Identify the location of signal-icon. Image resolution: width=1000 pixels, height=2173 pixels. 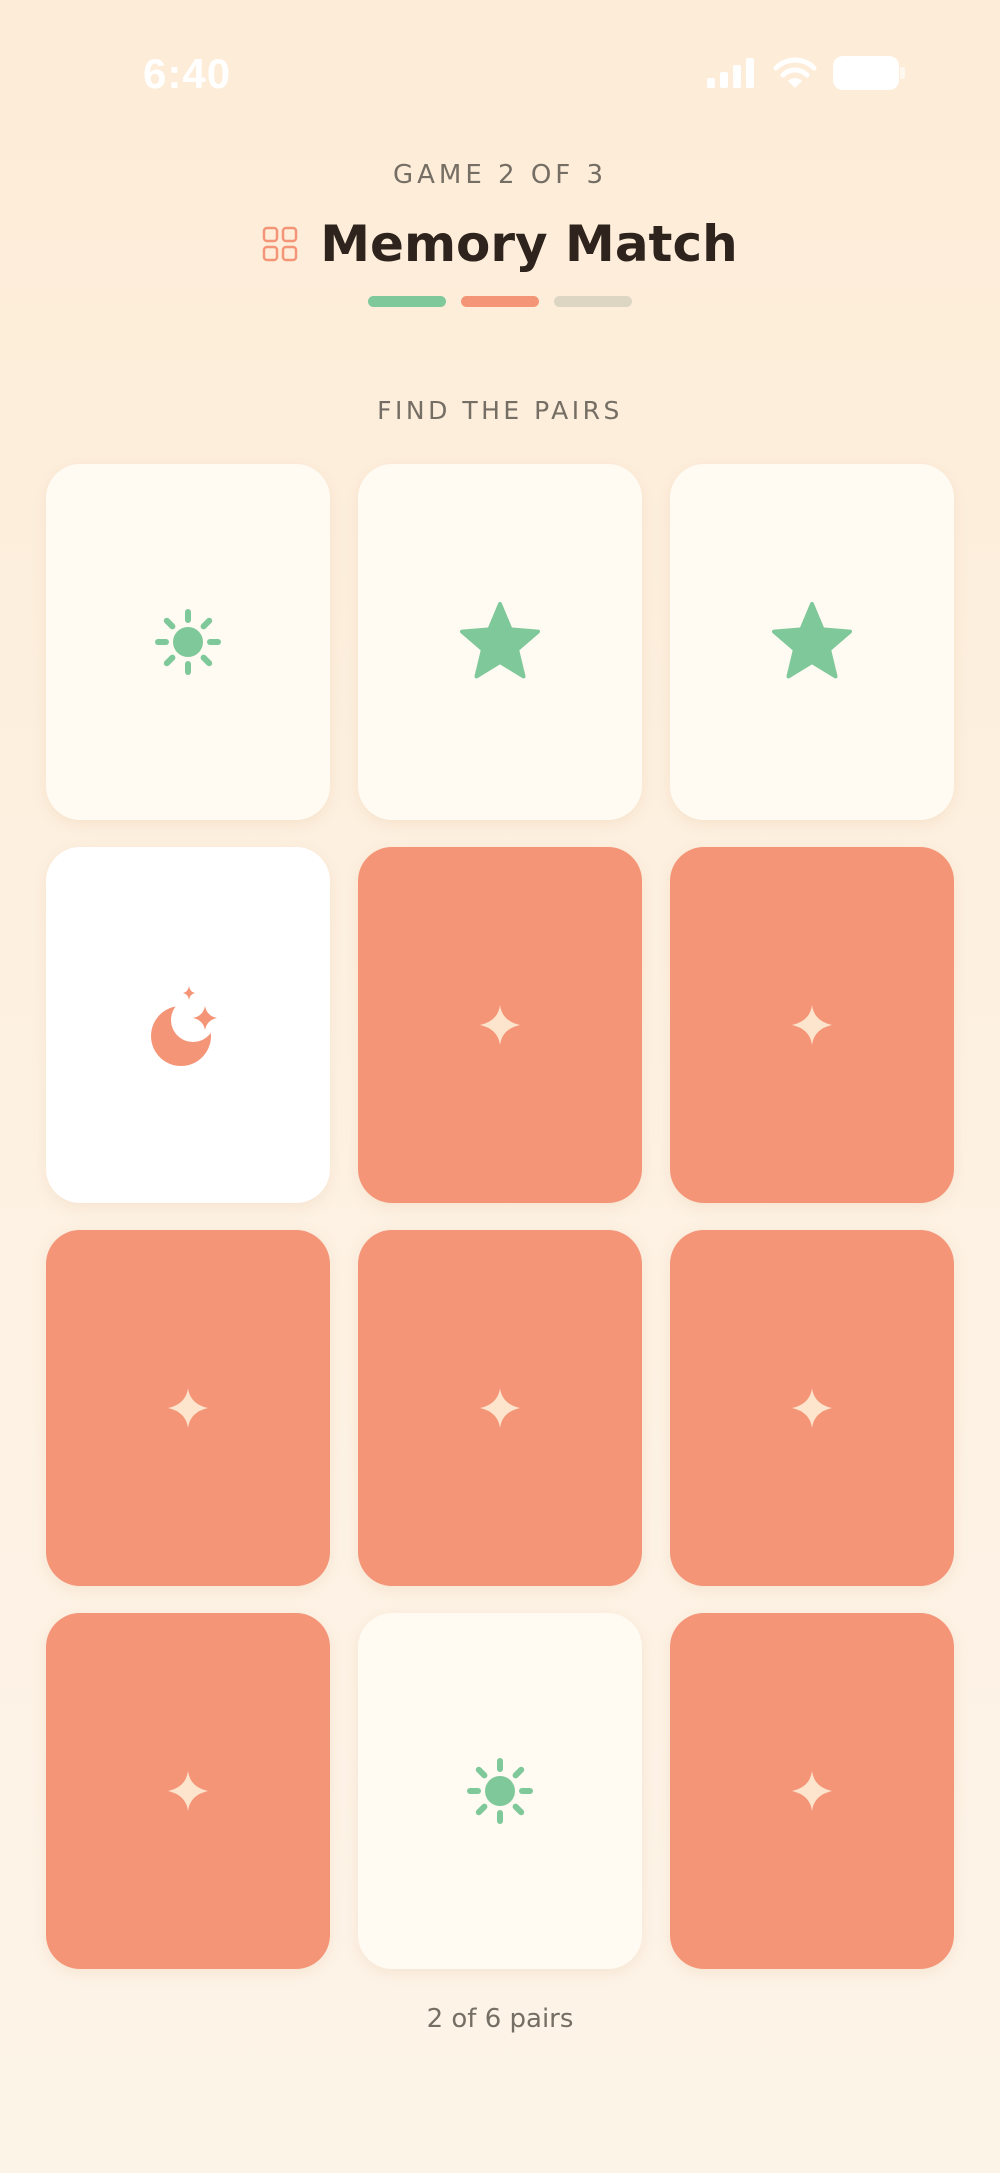
(732, 73).